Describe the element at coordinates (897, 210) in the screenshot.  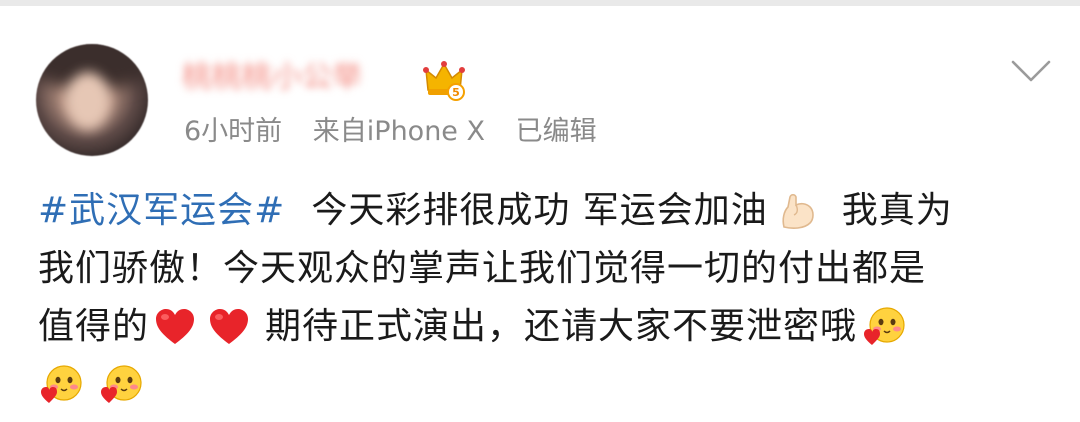
I see `content-text: 我真为` at that location.